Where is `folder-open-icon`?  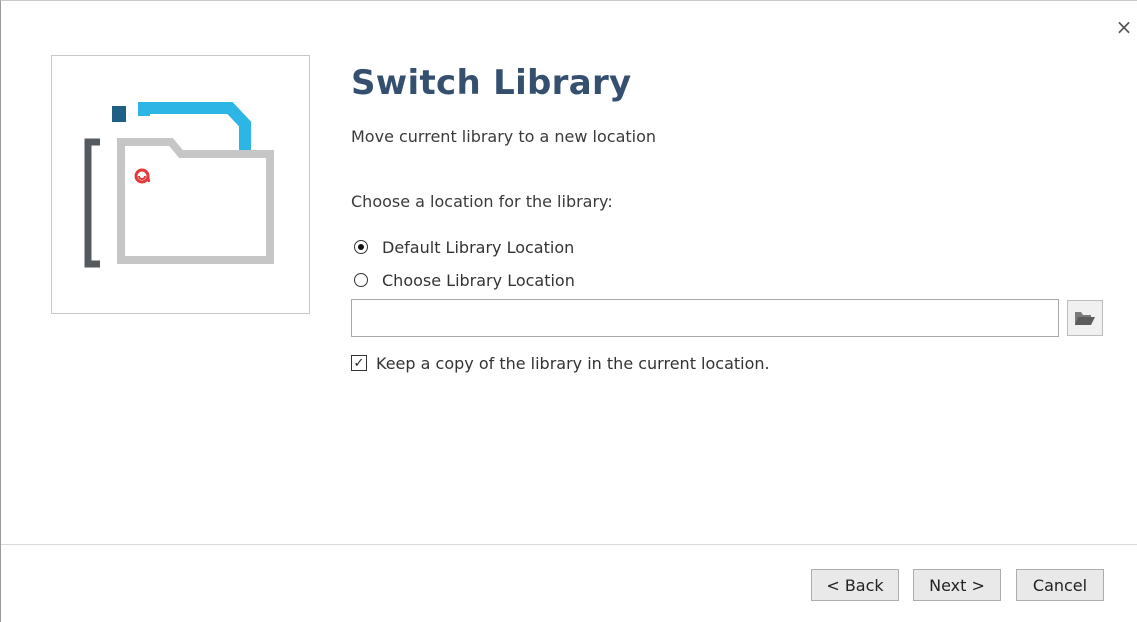 folder-open-icon is located at coordinates (1085, 318).